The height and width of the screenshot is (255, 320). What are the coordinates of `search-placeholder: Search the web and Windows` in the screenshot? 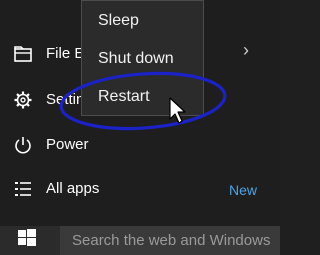 It's located at (171, 240).